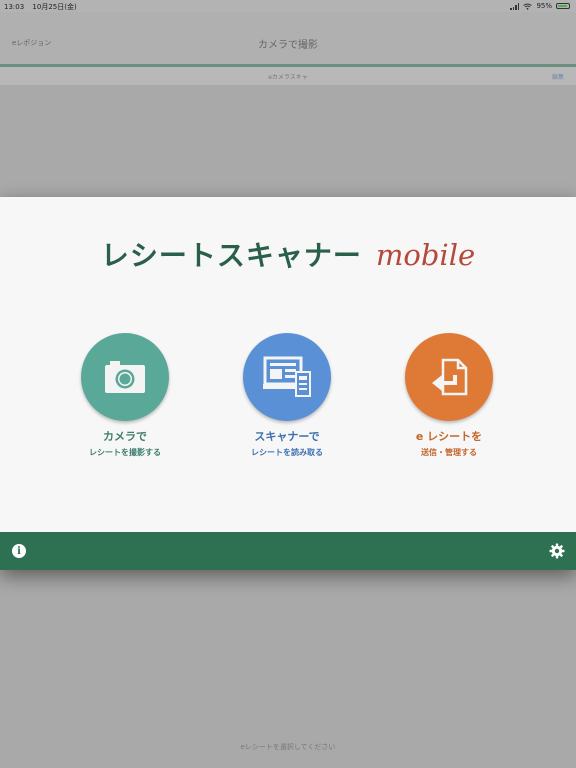  Describe the element at coordinates (287, 452) in the screenshot. I see `scanner-sublabel: レシートを読み取る` at that location.